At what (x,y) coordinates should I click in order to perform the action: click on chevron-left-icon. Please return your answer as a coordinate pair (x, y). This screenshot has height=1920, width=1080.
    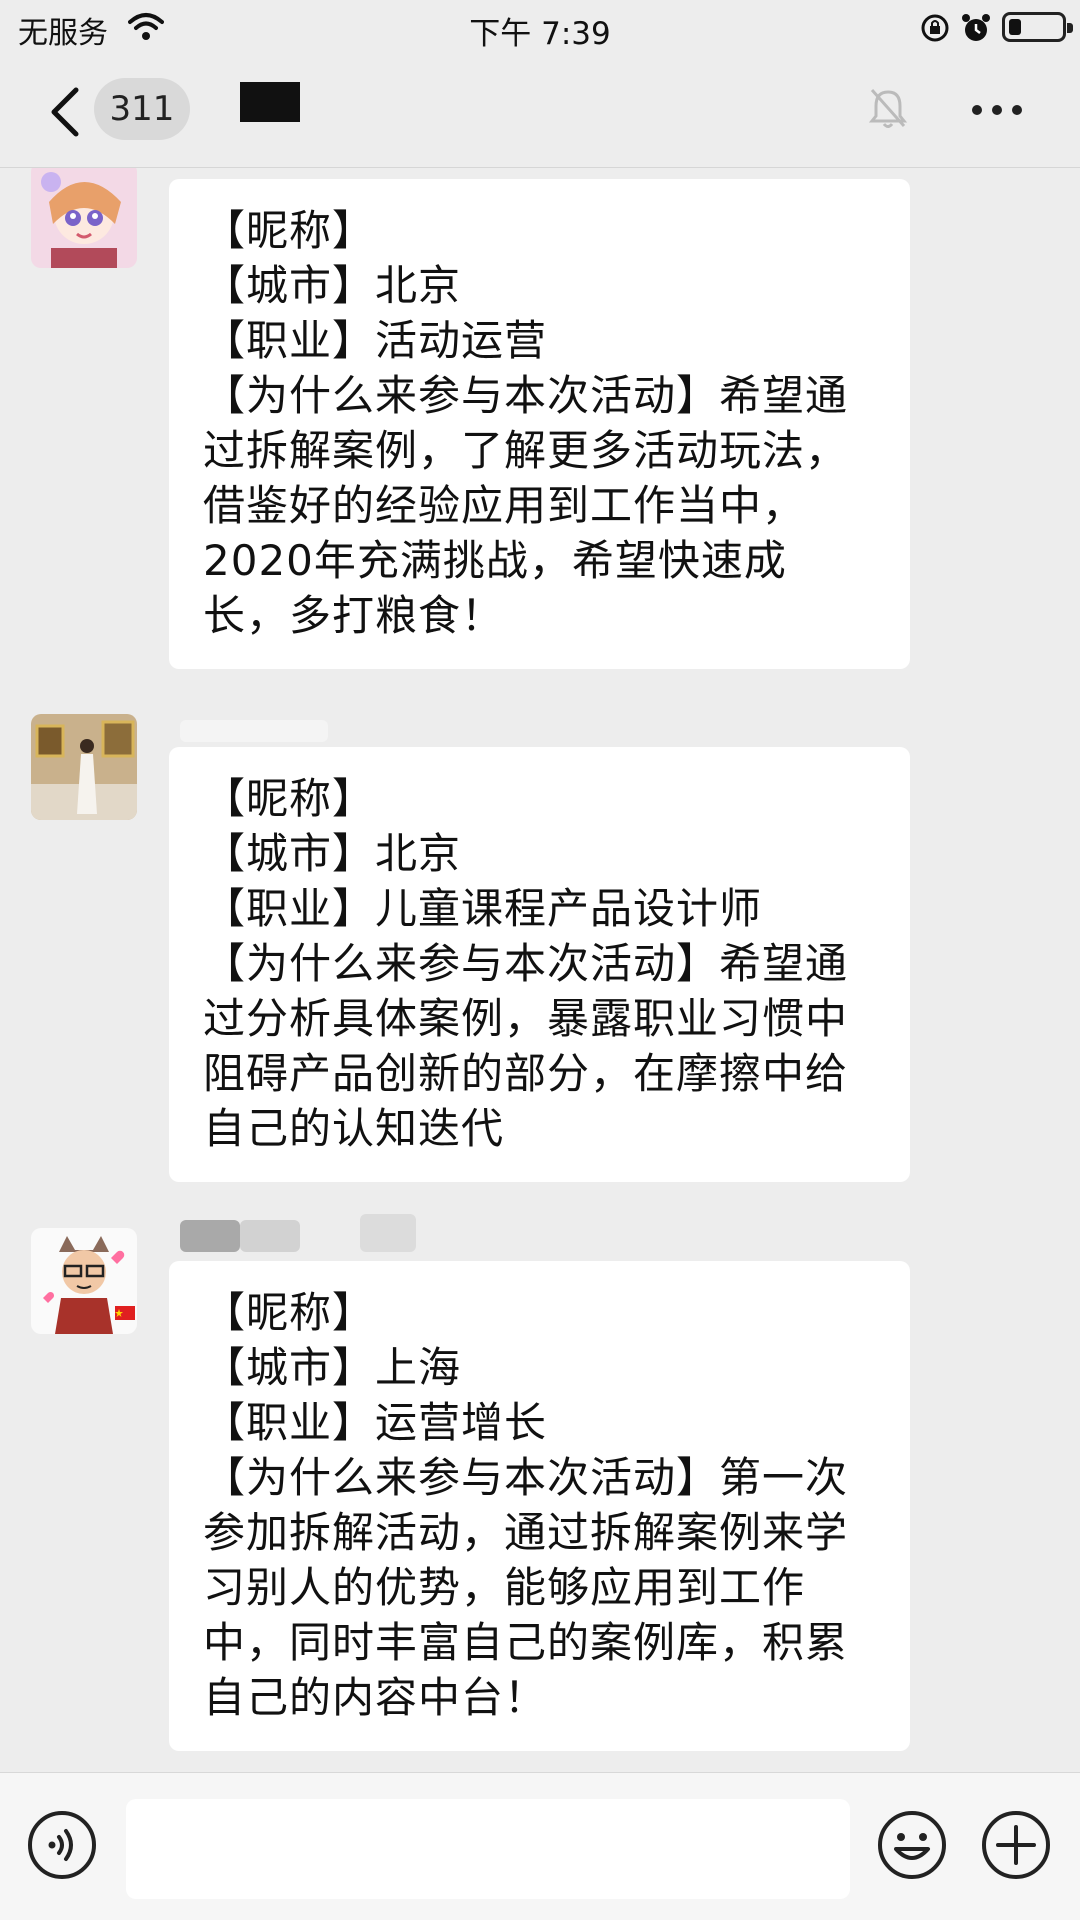
    Looking at the image, I should click on (66, 112).